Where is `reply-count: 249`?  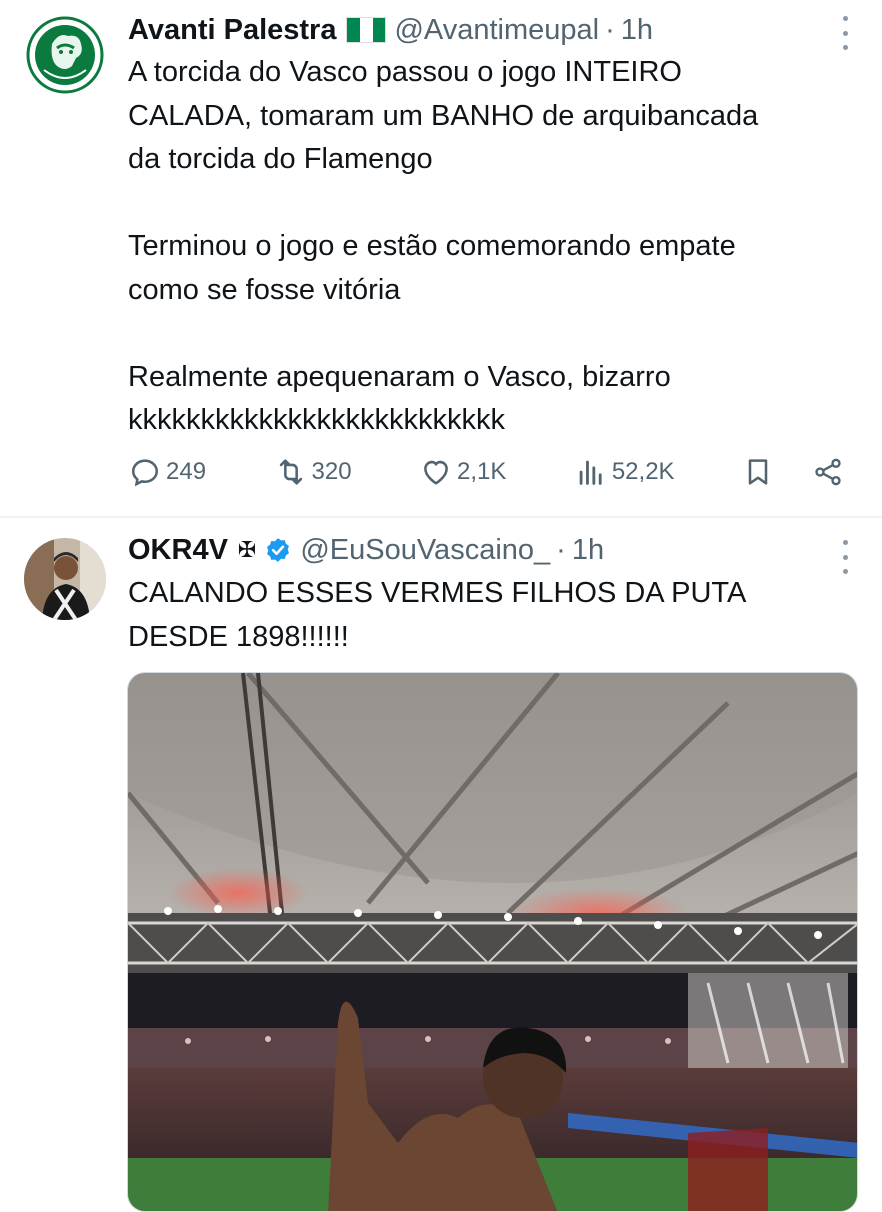 reply-count: 249 is located at coordinates (186, 471).